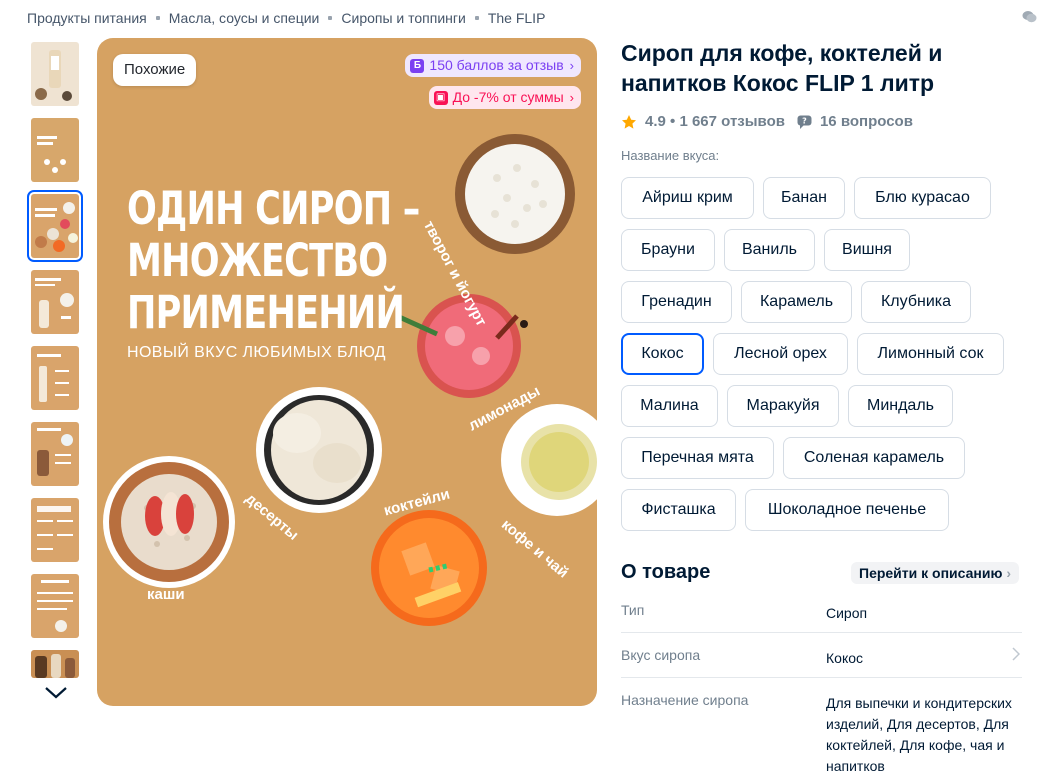 This screenshot has height=776, width=1043. I want to click on flavor-chip: Вишня, so click(867, 250).